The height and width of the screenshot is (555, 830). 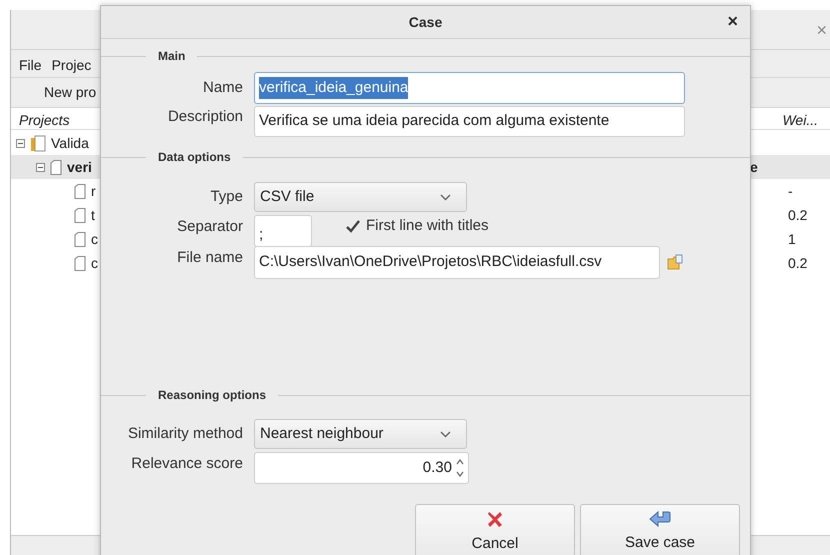 What do you see at coordinates (70, 143) in the screenshot?
I see `tree-label: Valida` at bounding box center [70, 143].